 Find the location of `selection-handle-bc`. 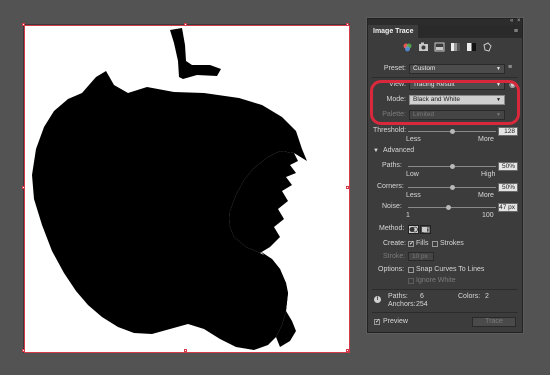

selection-handle-bc is located at coordinates (185, 350).